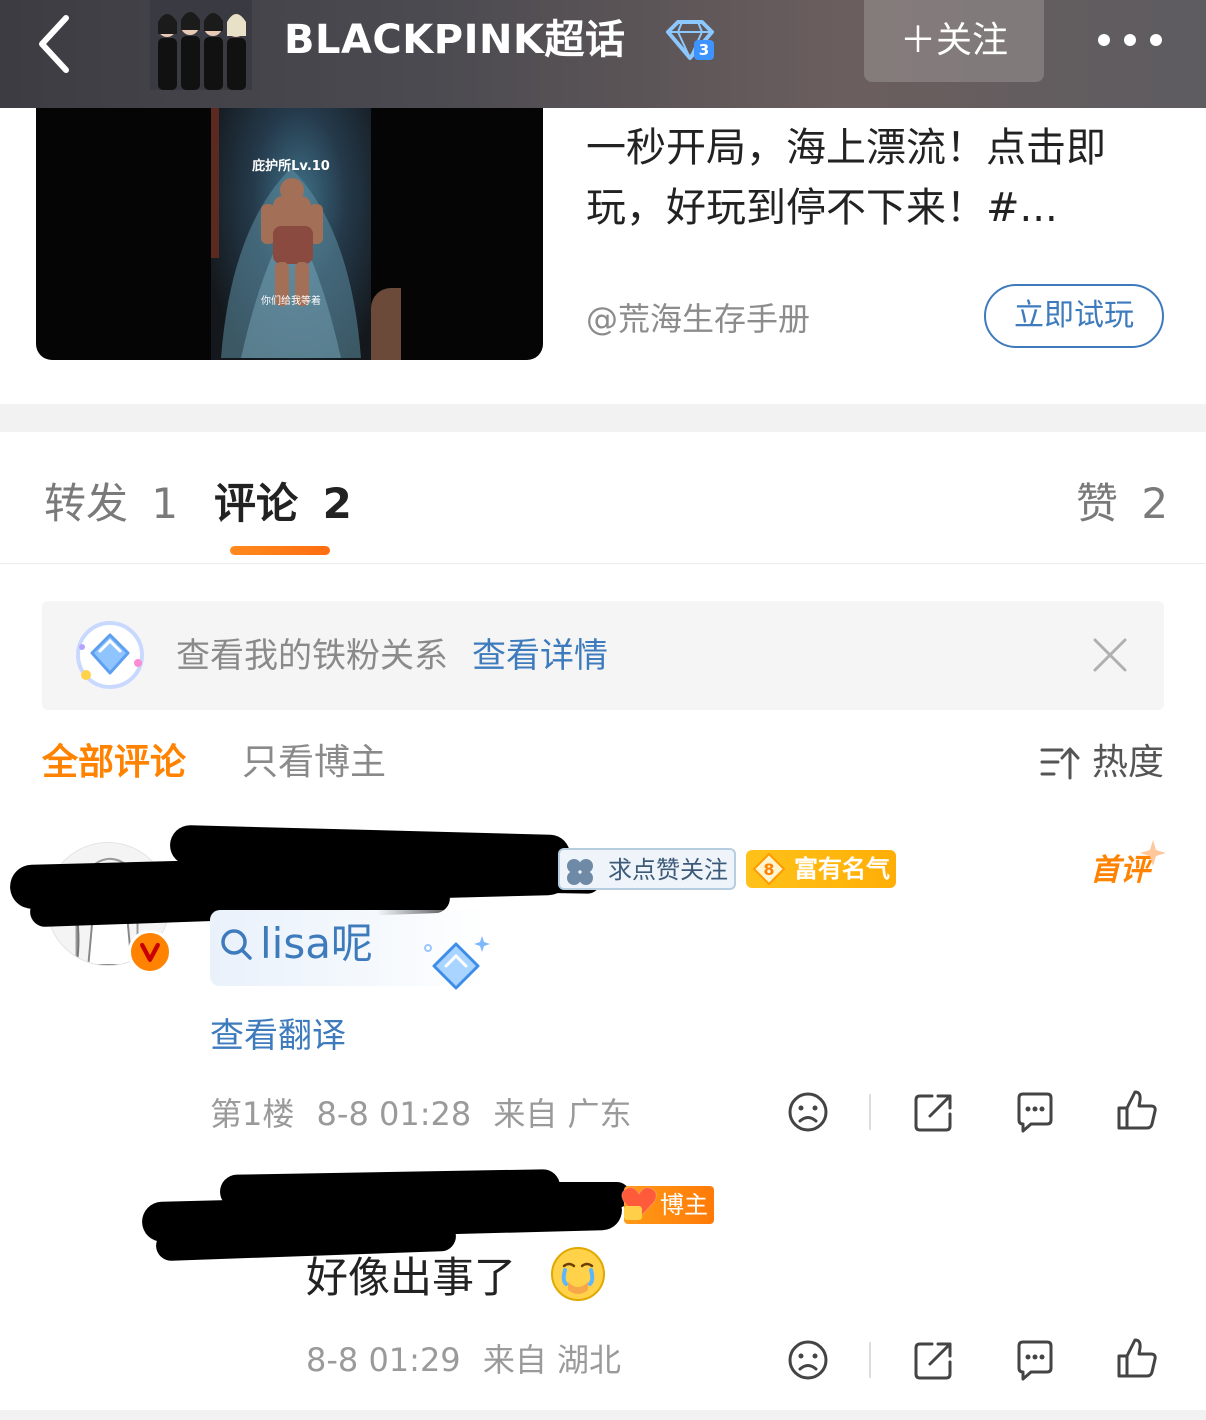 The width and height of the screenshot is (1206, 1420). I want to click on back-button, so click(58, 41).